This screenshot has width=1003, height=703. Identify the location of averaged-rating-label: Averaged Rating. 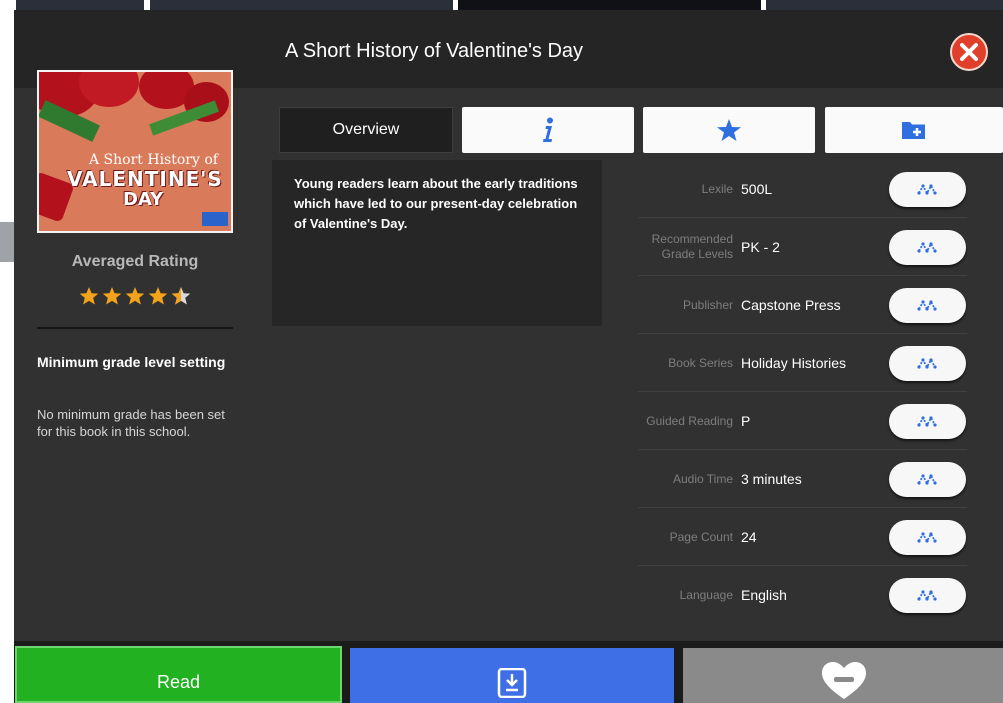
(135, 261).